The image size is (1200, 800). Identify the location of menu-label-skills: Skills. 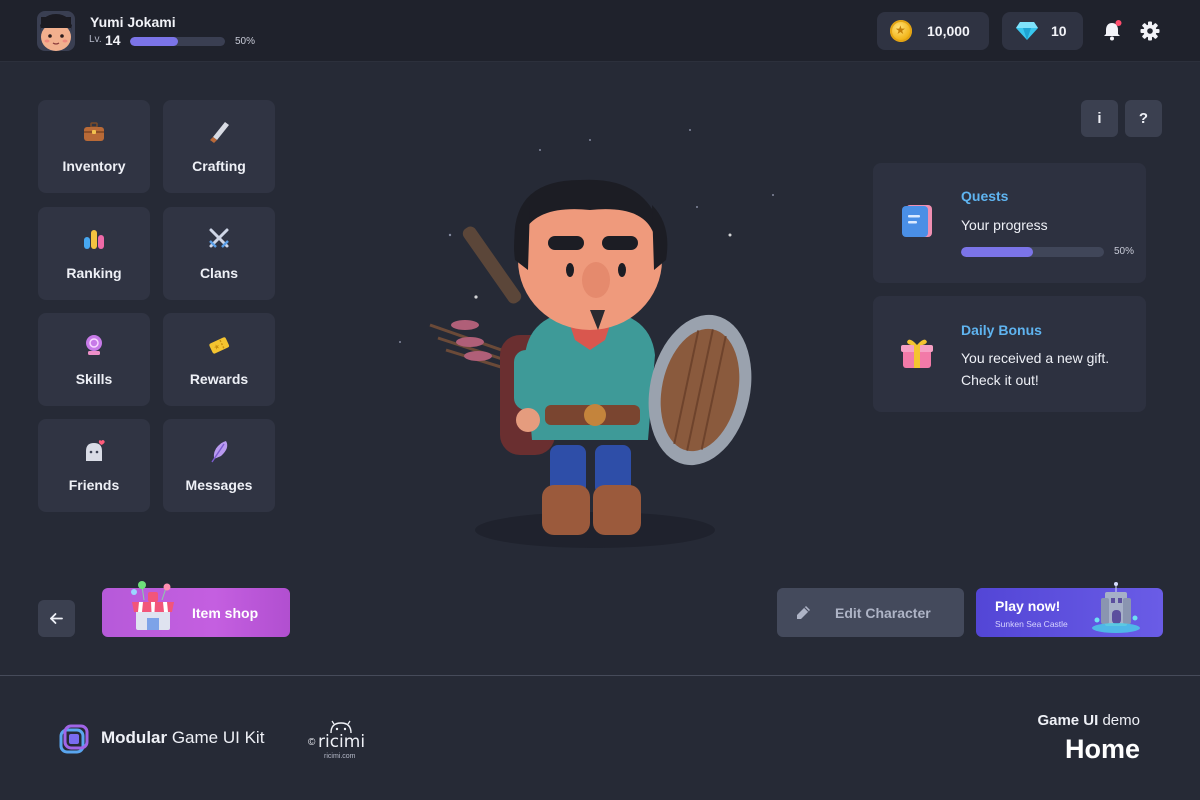
(94, 379).